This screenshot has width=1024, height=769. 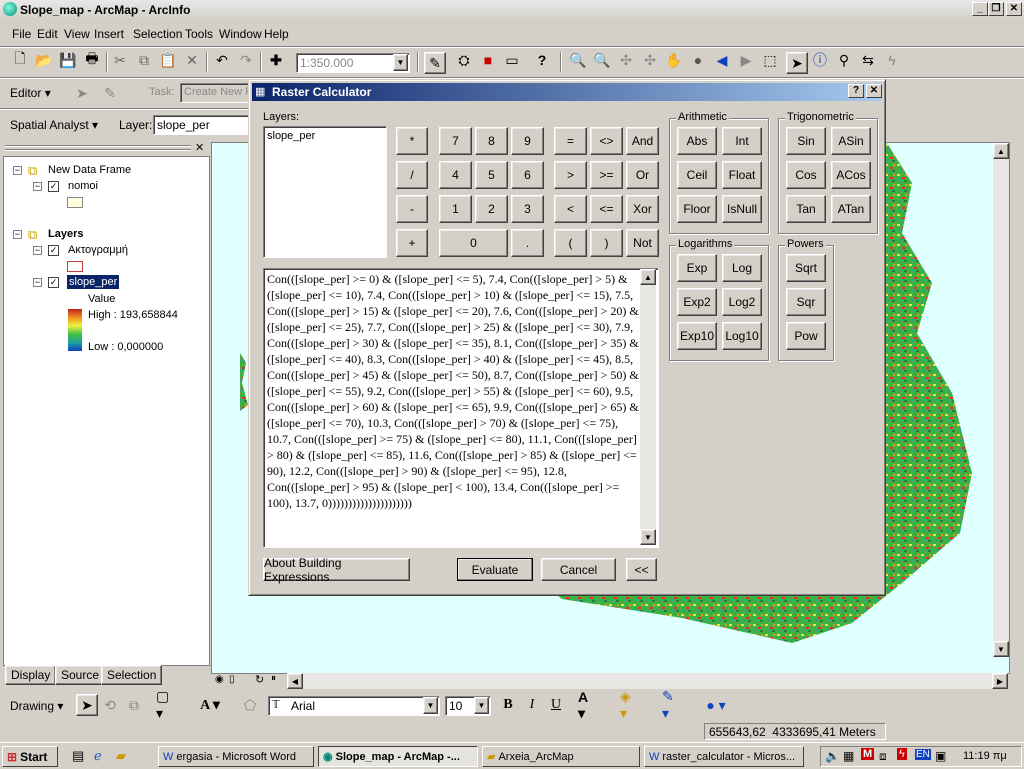 I want to click on key-minus: -, so click(x=412, y=209).